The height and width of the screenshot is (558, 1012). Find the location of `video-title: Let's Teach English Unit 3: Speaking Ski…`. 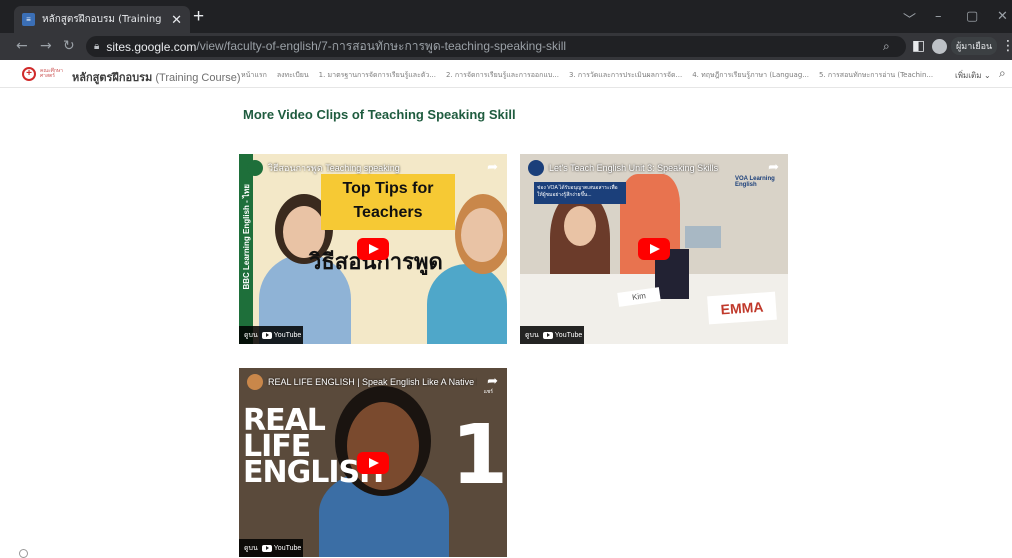

video-title: Let's Teach English Unit 3: Speaking Ski… is located at coordinates (643, 168).